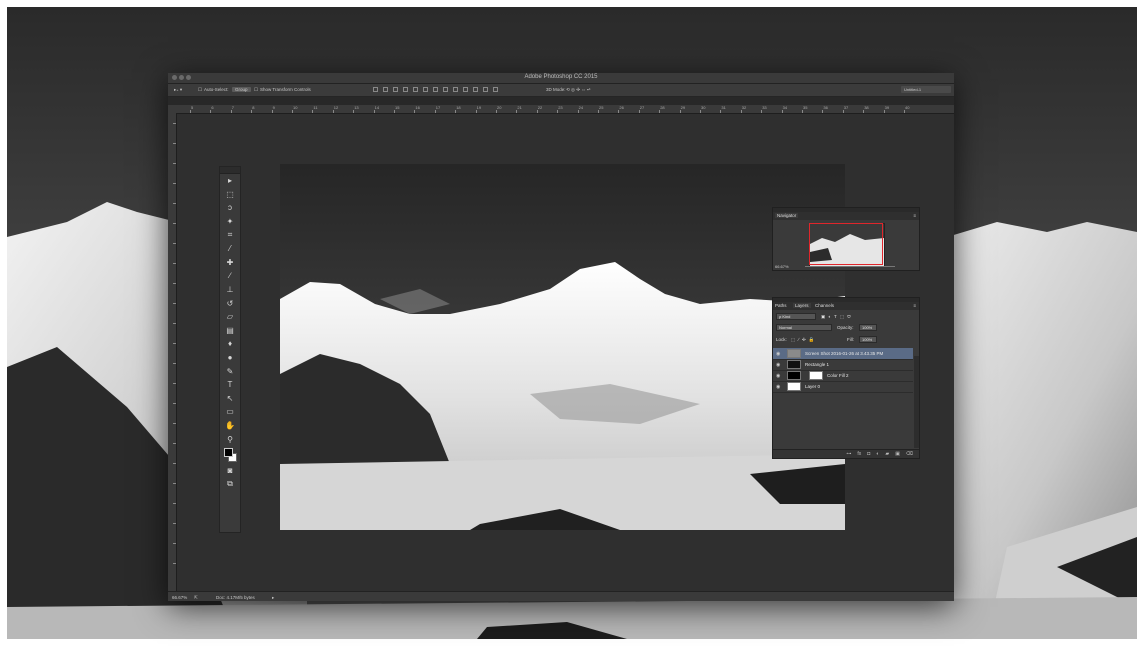 The width and height of the screenshot is (1144, 646). What do you see at coordinates (230, 412) in the screenshot?
I see `rectangle-tool-icon: ▭` at bounding box center [230, 412].